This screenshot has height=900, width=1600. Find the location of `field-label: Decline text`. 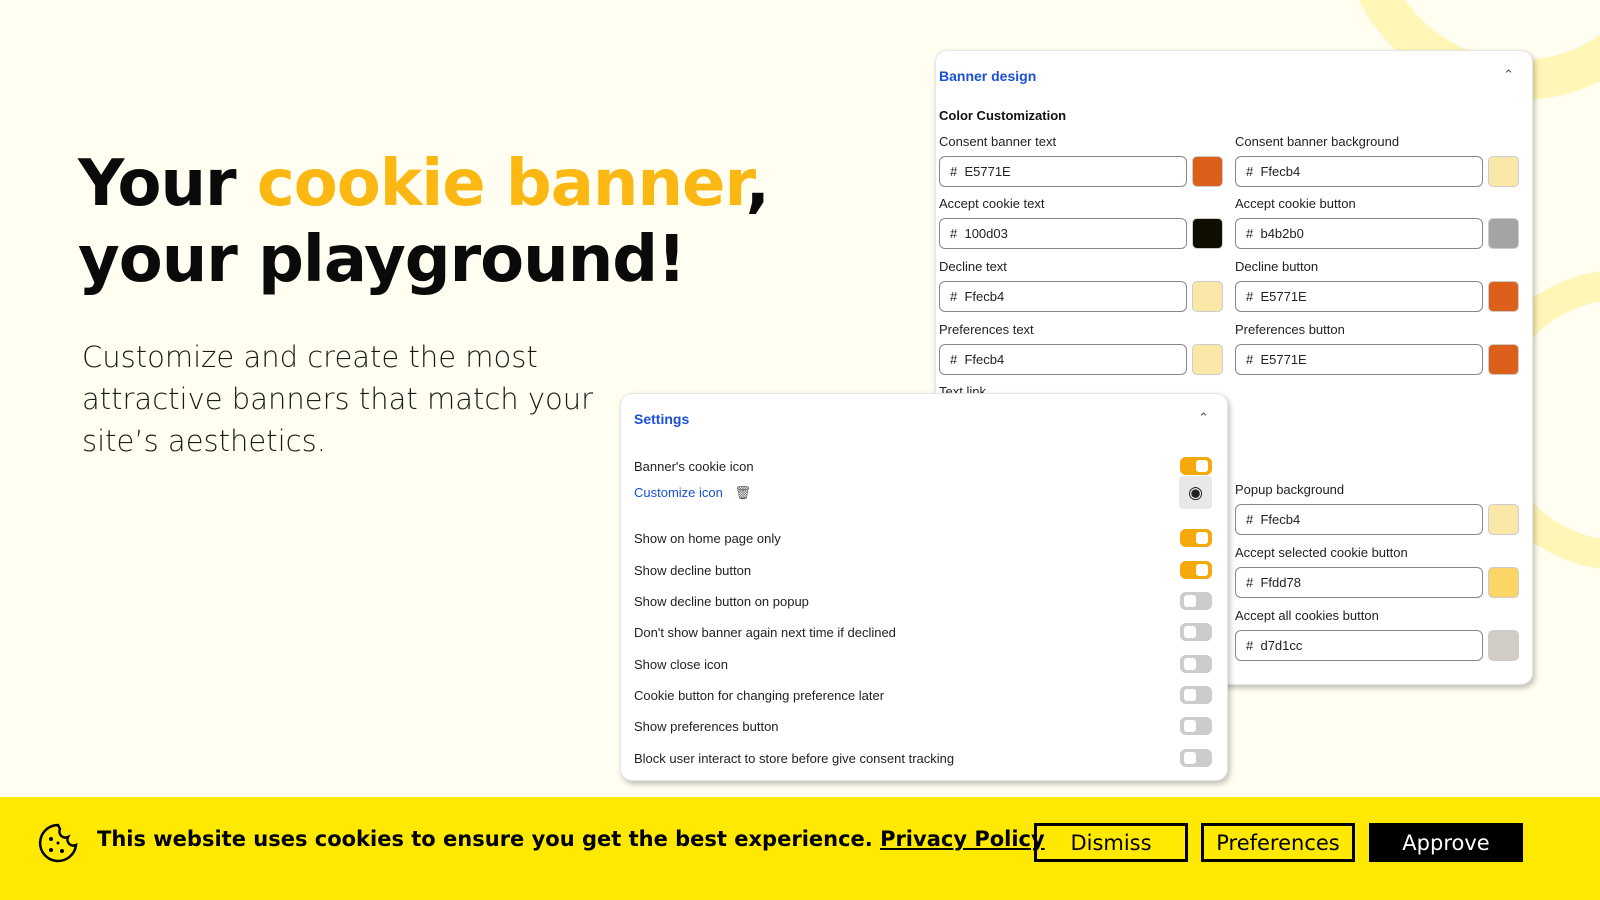

field-label: Decline text is located at coordinates (973, 266).